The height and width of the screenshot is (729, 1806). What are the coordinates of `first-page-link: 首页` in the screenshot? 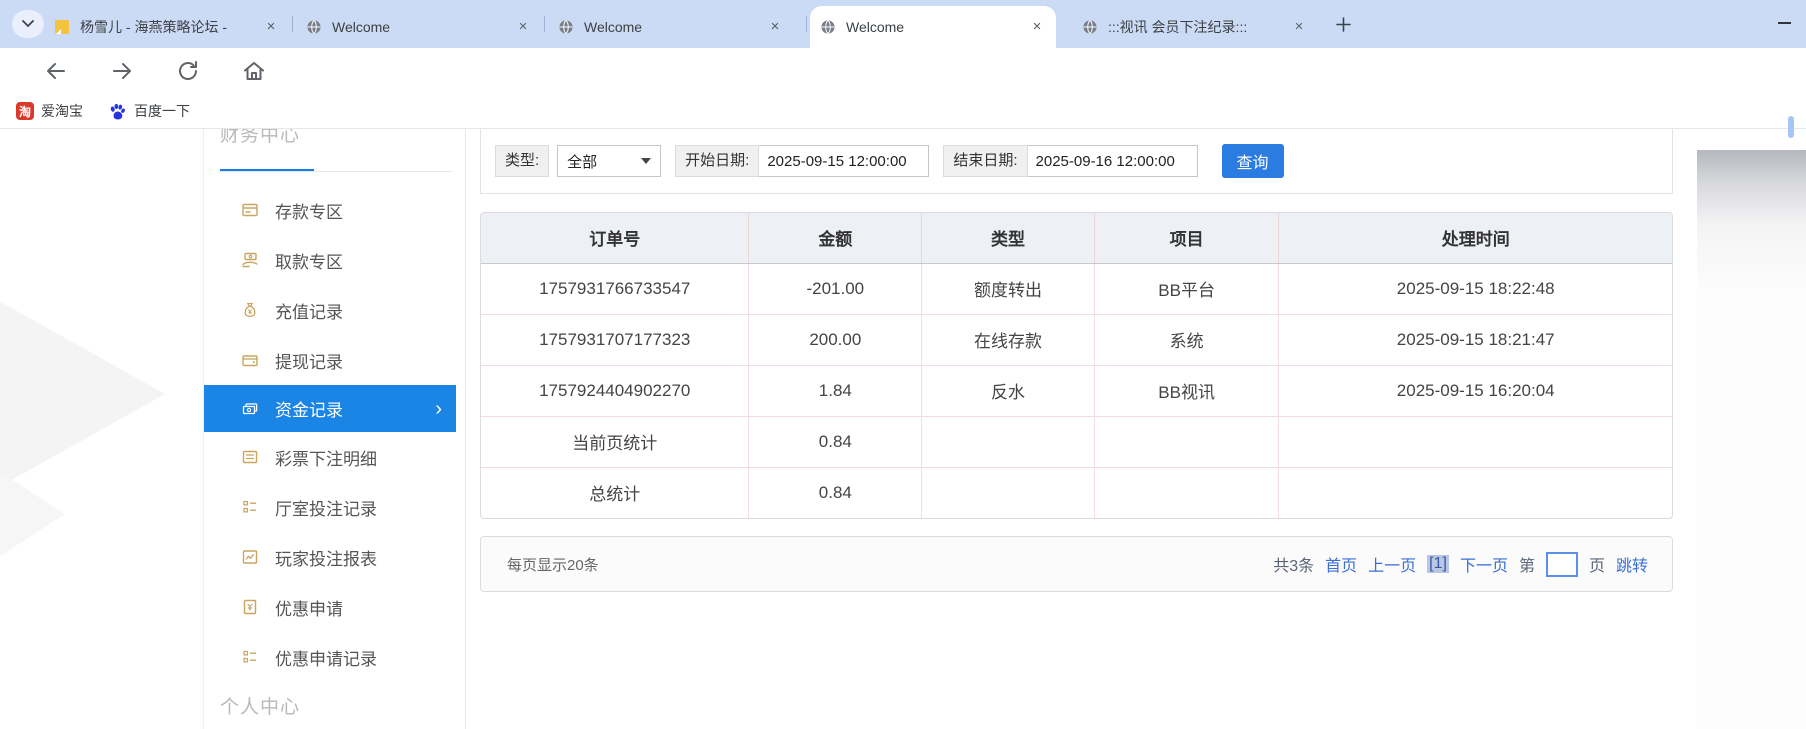 It's located at (1341, 564).